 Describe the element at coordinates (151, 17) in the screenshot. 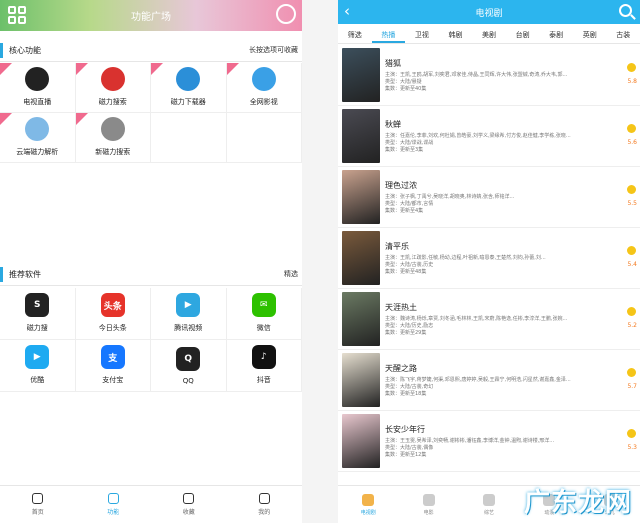

I see `left-header-title: 功能广场` at that location.